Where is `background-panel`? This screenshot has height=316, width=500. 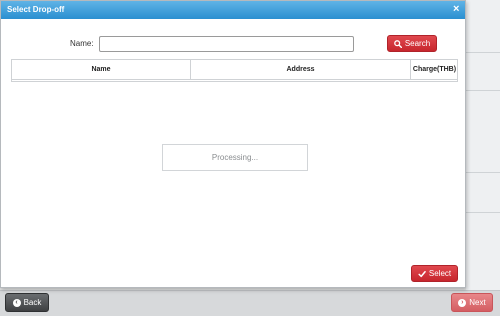 background-panel is located at coordinates (483, 145).